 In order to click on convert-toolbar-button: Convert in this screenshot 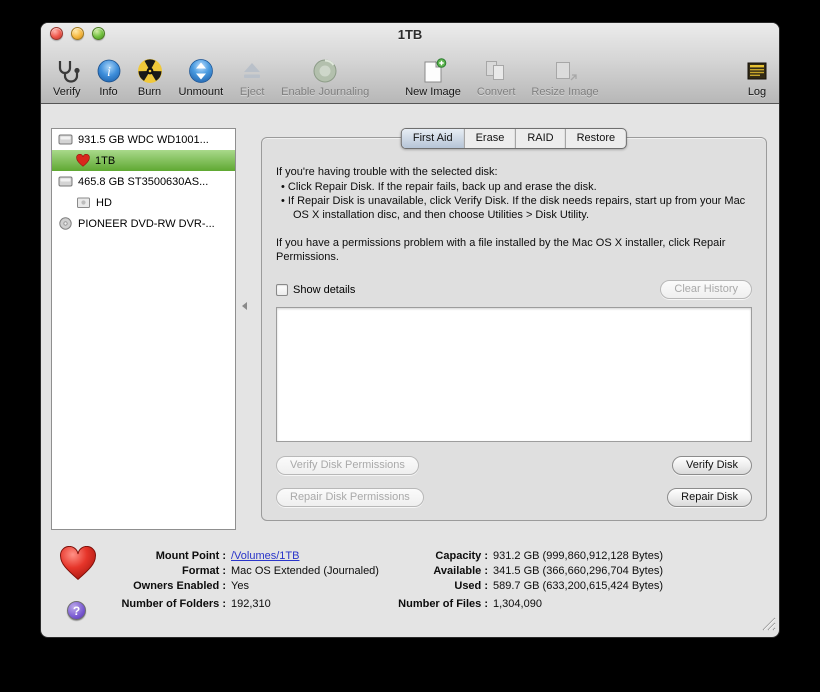, I will do `click(496, 77)`.